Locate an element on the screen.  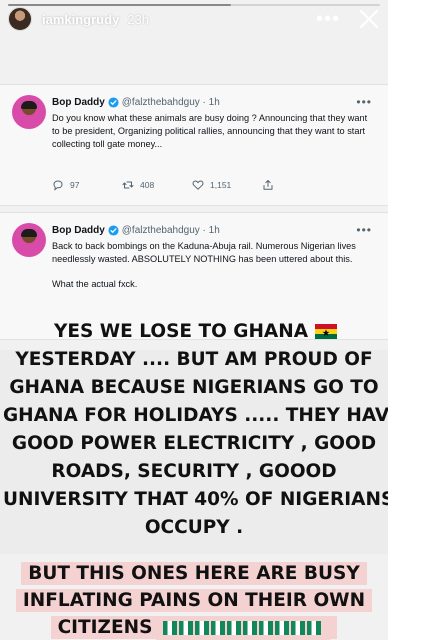
ghana-flag-emoji is located at coordinates (326, 331).